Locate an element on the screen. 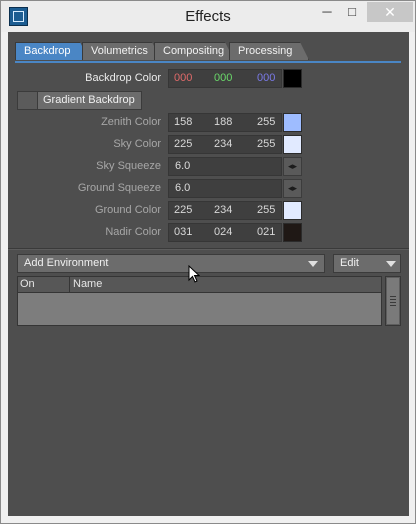 The height and width of the screenshot is (524, 416). ground-color-label: Ground Color is located at coordinates (127, 210).